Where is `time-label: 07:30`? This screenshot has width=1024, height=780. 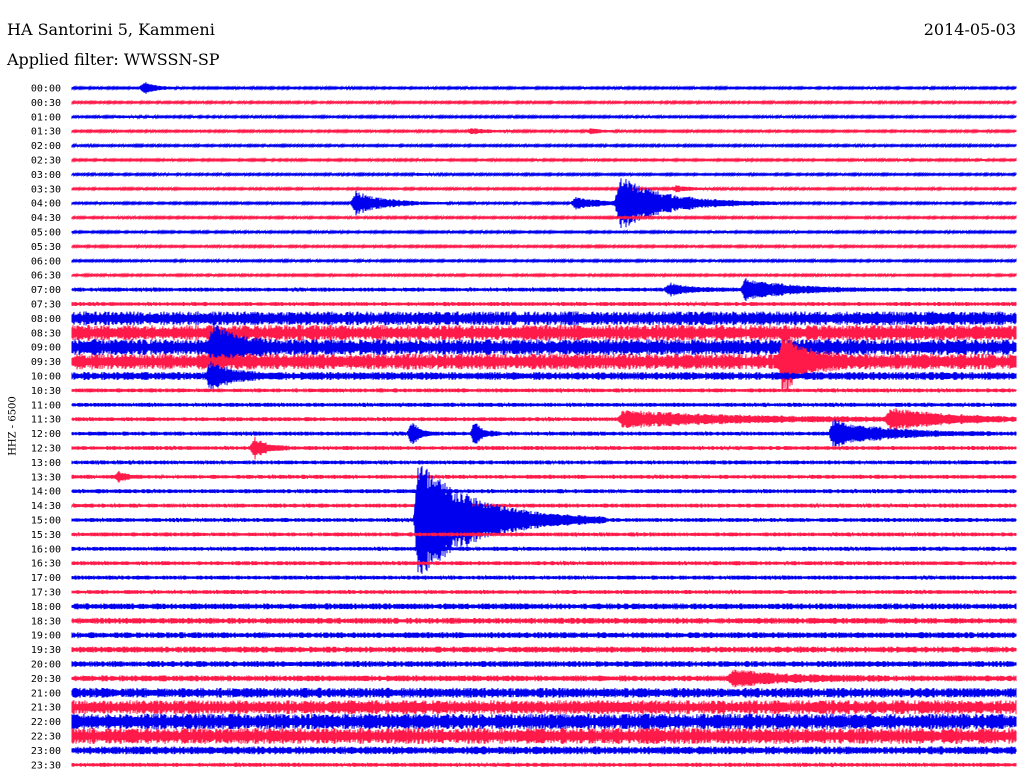 time-label: 07:30 is located at coordinates (46, 305).